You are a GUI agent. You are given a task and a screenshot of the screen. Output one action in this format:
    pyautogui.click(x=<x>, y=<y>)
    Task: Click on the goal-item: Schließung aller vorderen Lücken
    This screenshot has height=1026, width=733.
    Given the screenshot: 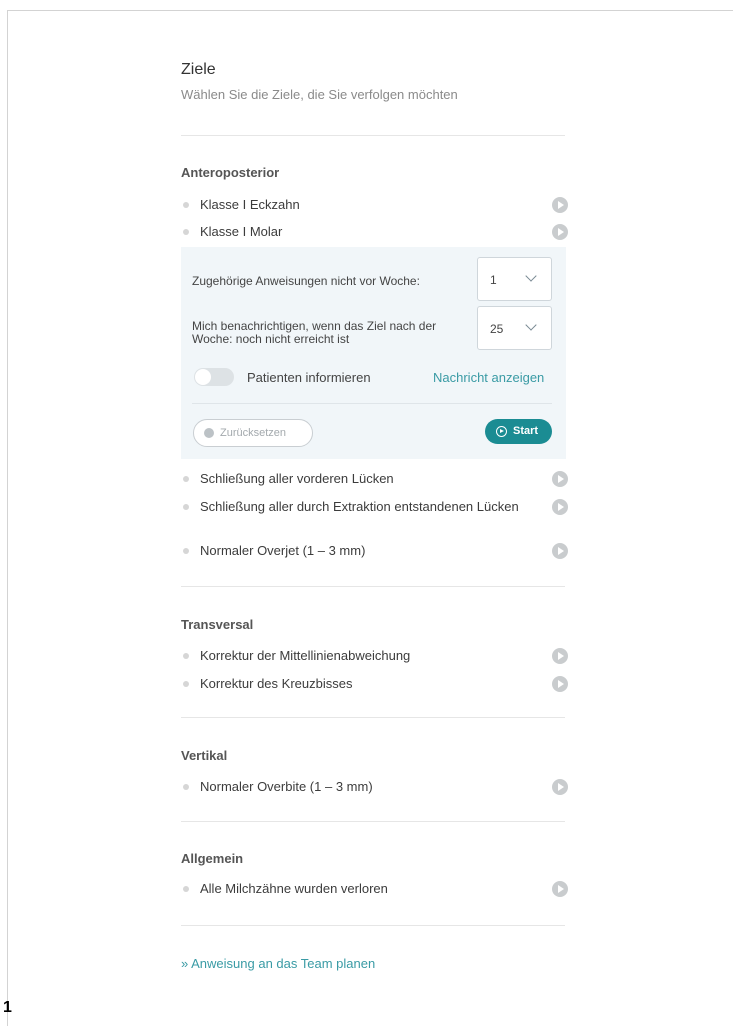 What is the action you would take?
    pyautogui.click(x=374, y=479)
    